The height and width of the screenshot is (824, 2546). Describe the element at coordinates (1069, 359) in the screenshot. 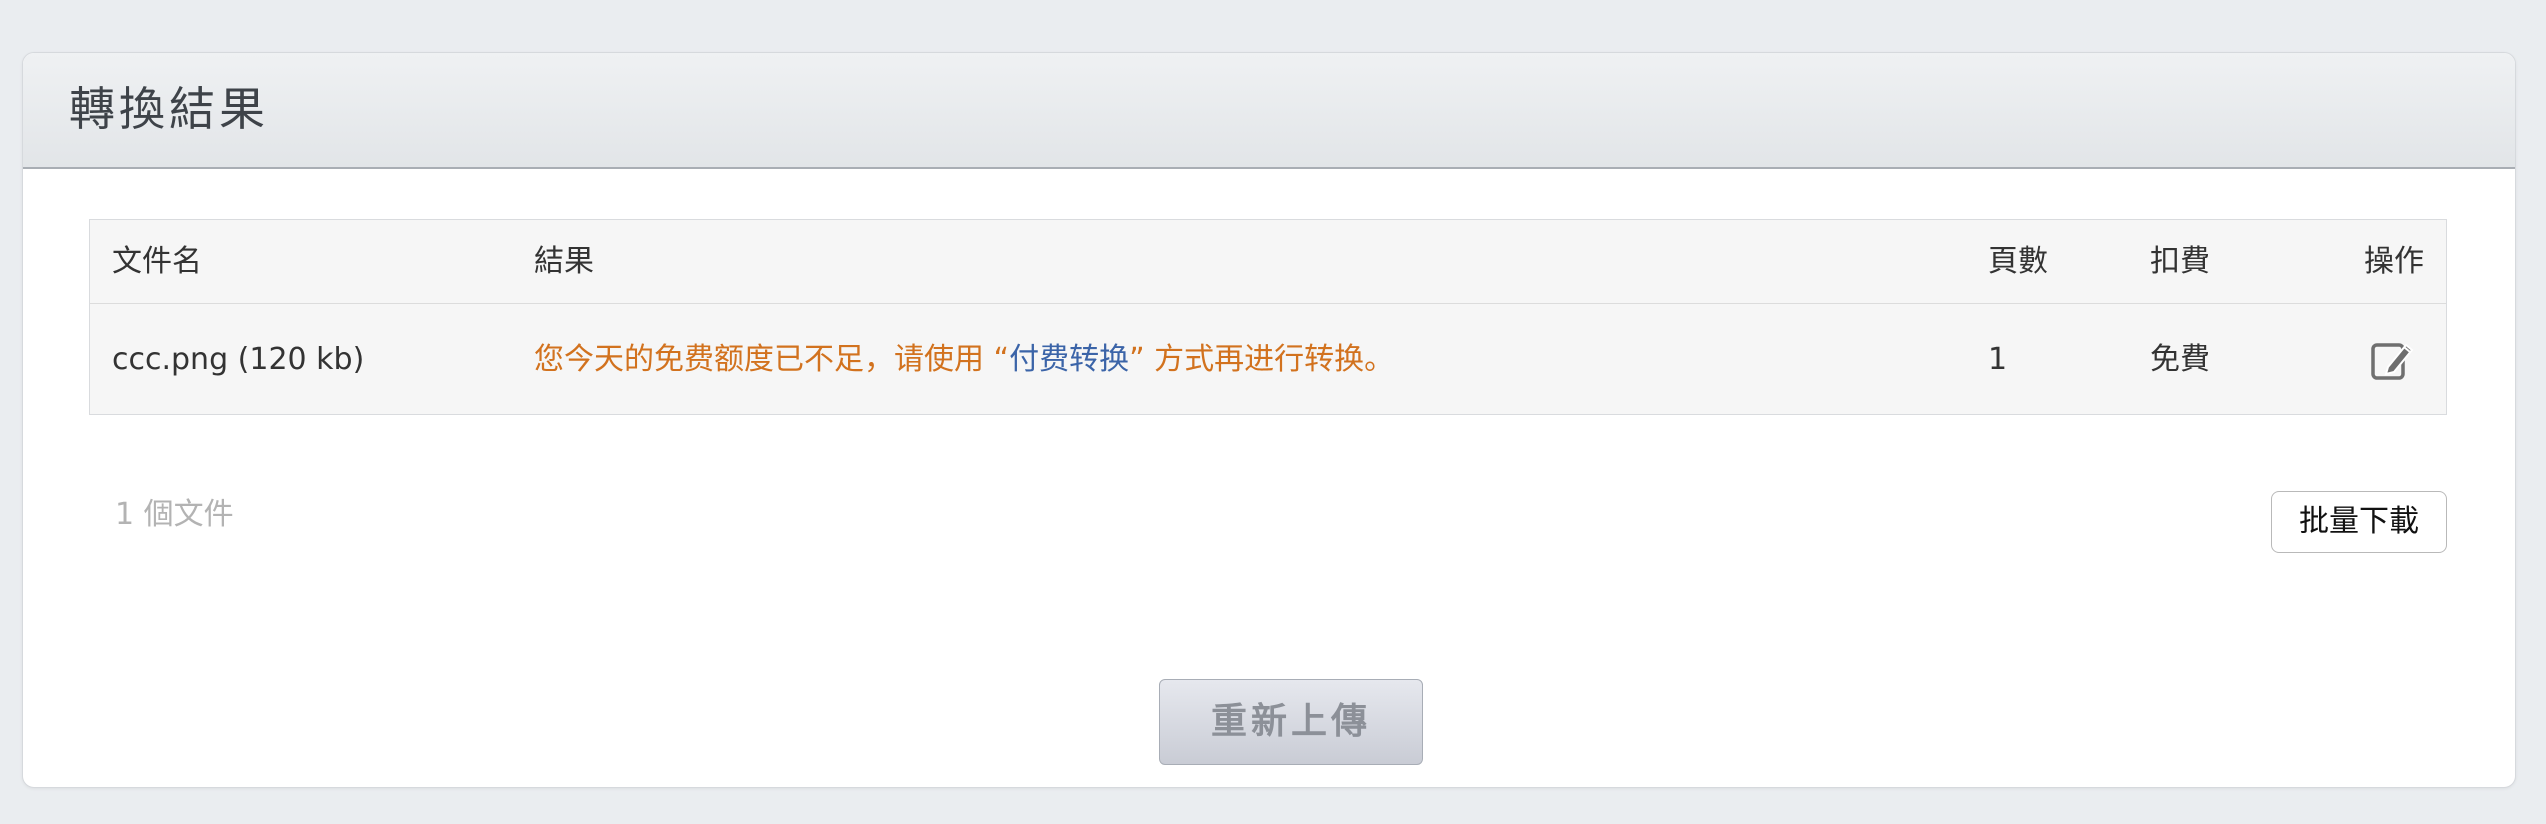

I see `paid-conversion-link: 付费转换` at that location.